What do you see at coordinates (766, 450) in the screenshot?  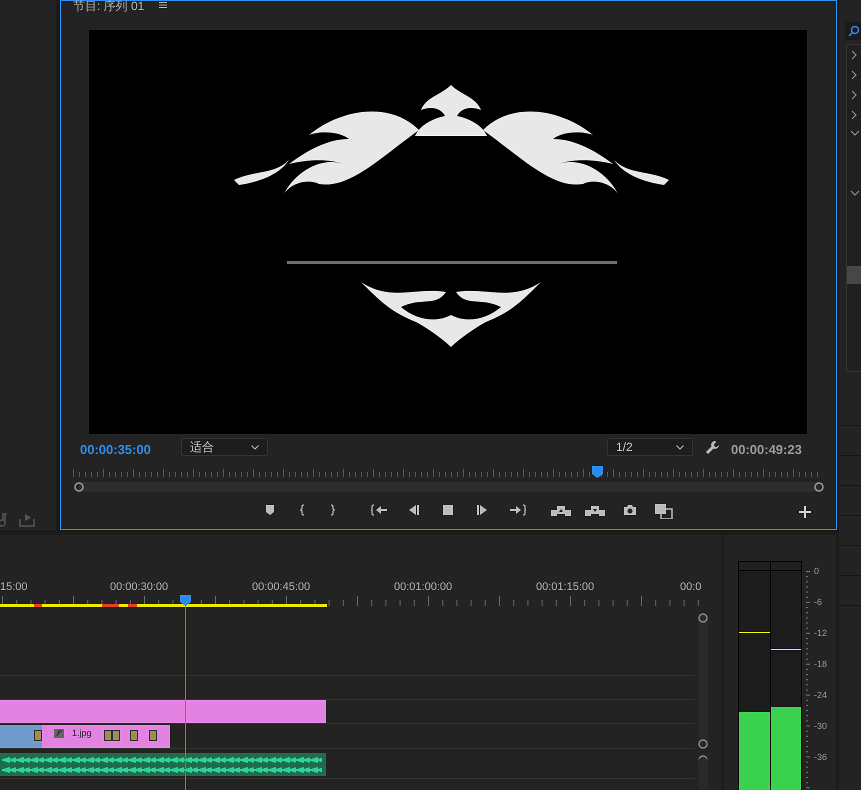 I see `duration-timecode: 00:00:49:23` at bounding box center [766, 450].